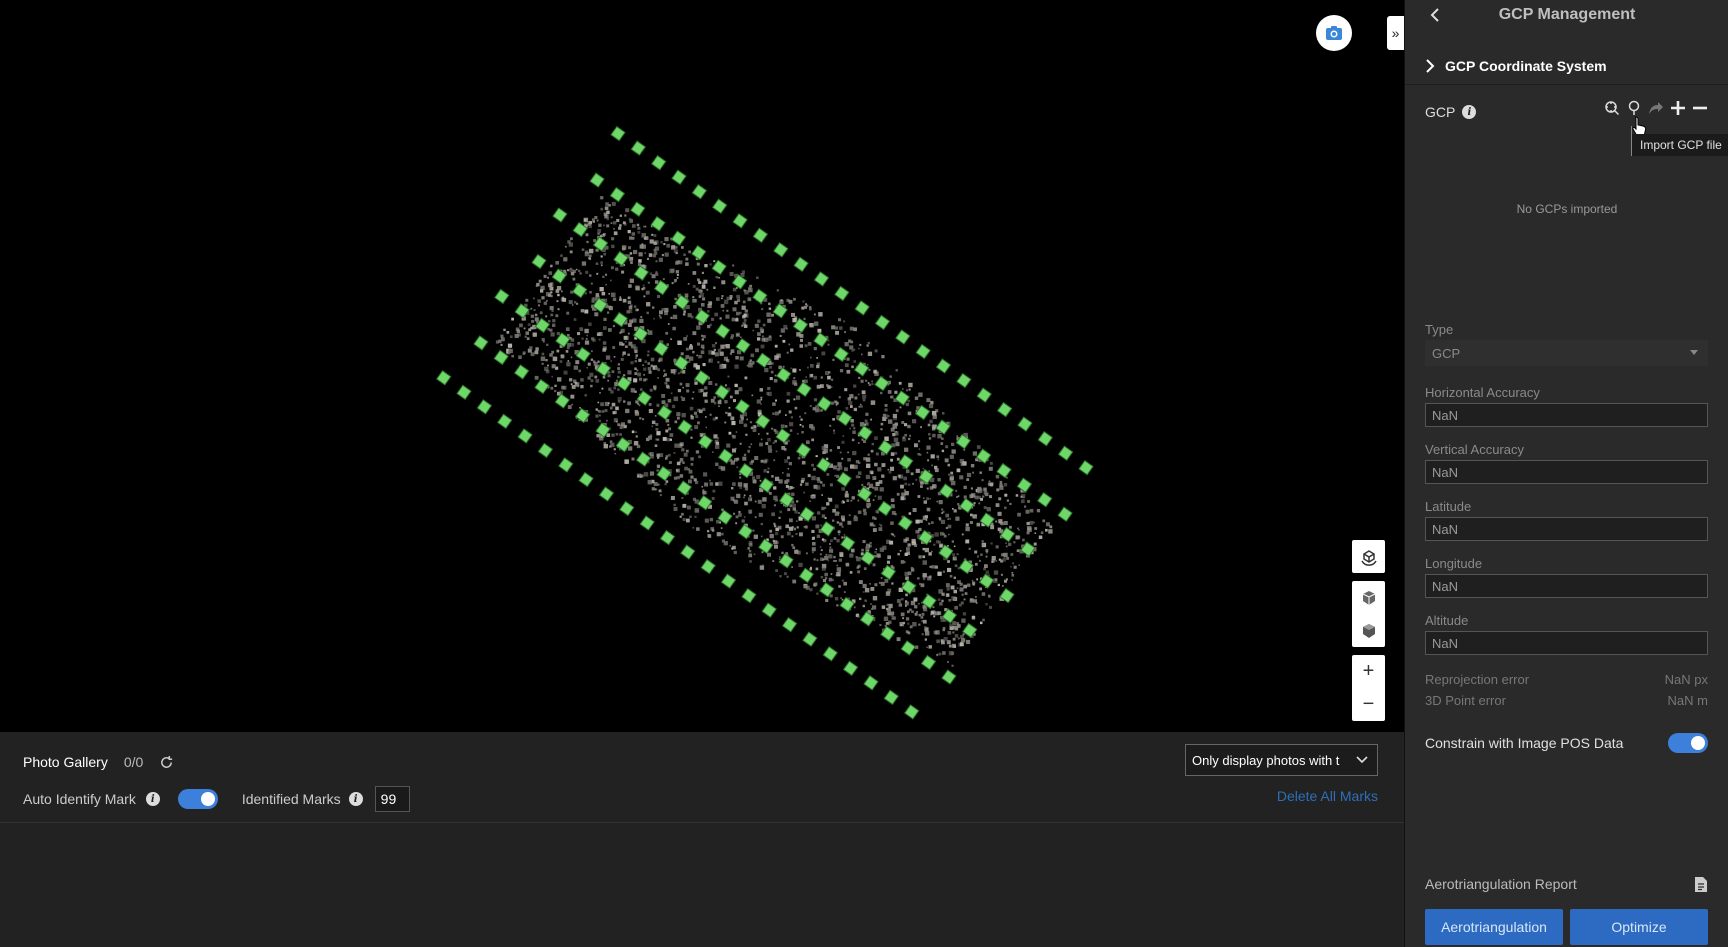  What do you see at coordinates (1566, 700) in the screenshot?
I see `point-error-row: 3D Point error NaN m` at bounding box center [1566, 700].